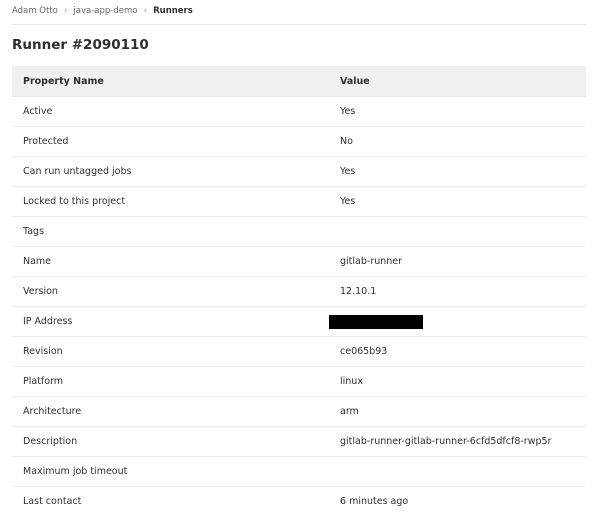 Image resolution: width=600 pixels, height=528 pixels. Describe the element at coordinates (173, 11) in the screenshot. I see `breadcrumb-runners-link: Runners` at that location.